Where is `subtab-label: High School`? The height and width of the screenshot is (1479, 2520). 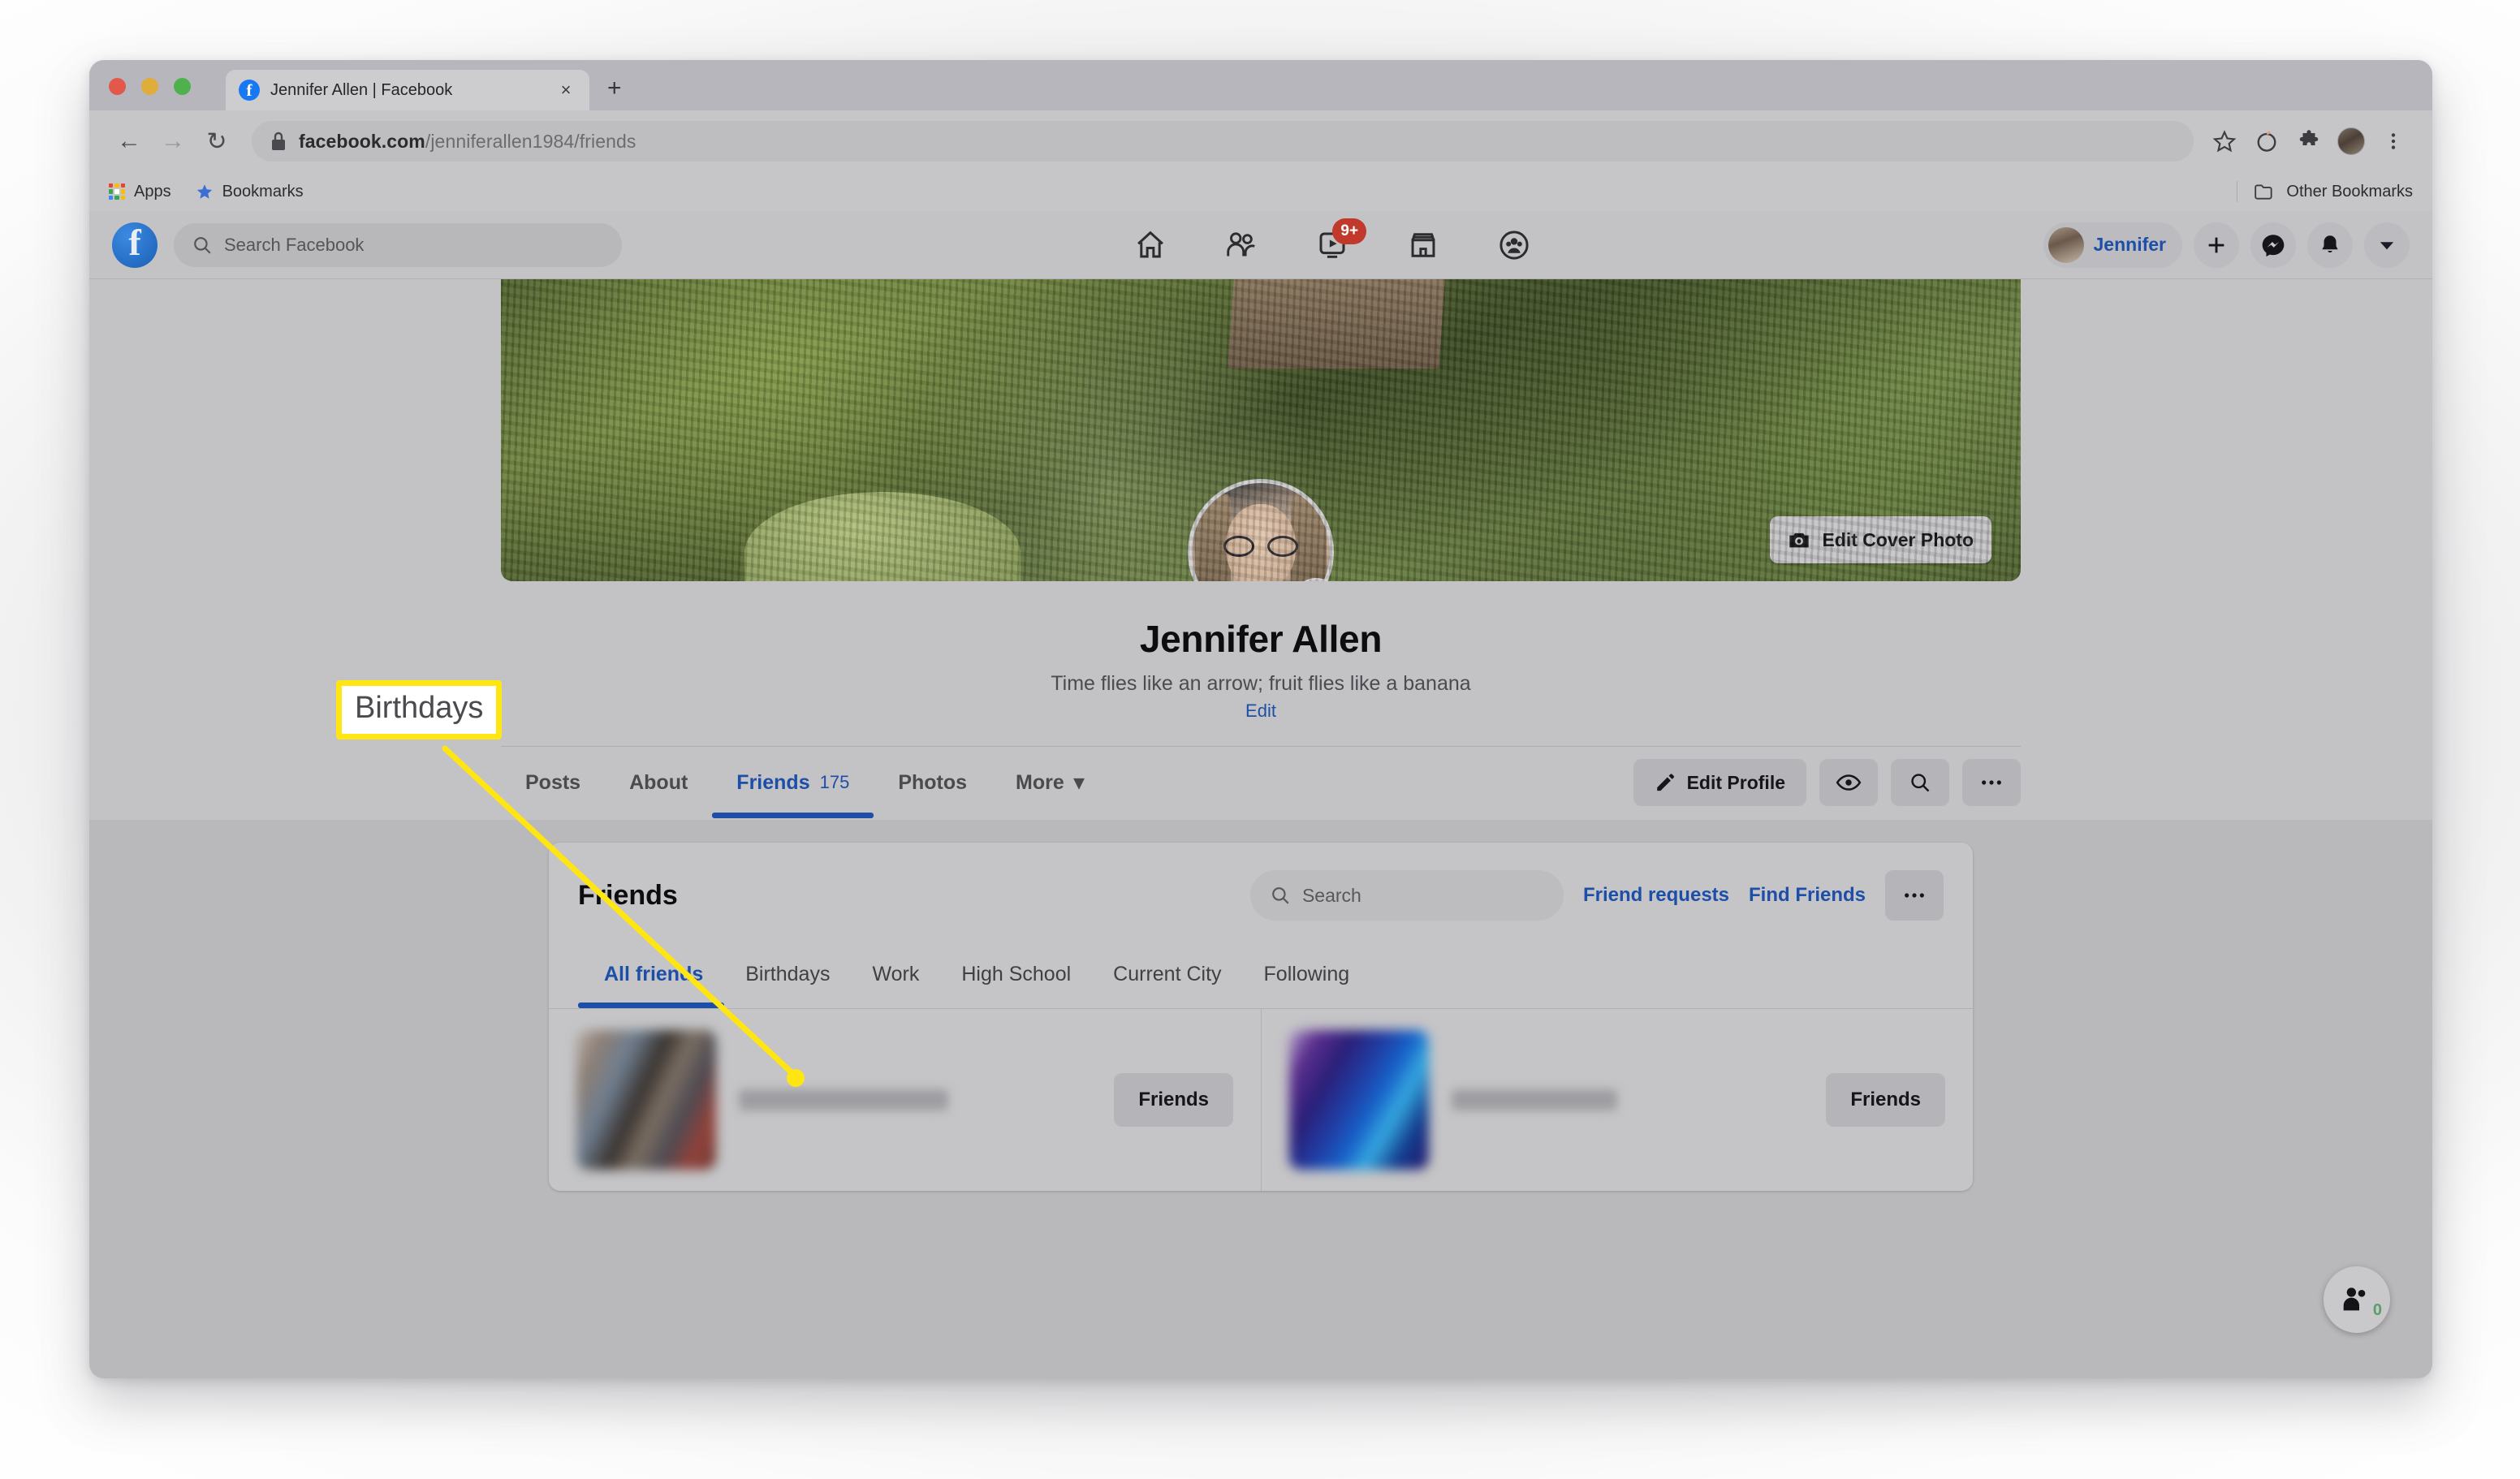 subtab-label: High School is located at coordinates (1017, 973).